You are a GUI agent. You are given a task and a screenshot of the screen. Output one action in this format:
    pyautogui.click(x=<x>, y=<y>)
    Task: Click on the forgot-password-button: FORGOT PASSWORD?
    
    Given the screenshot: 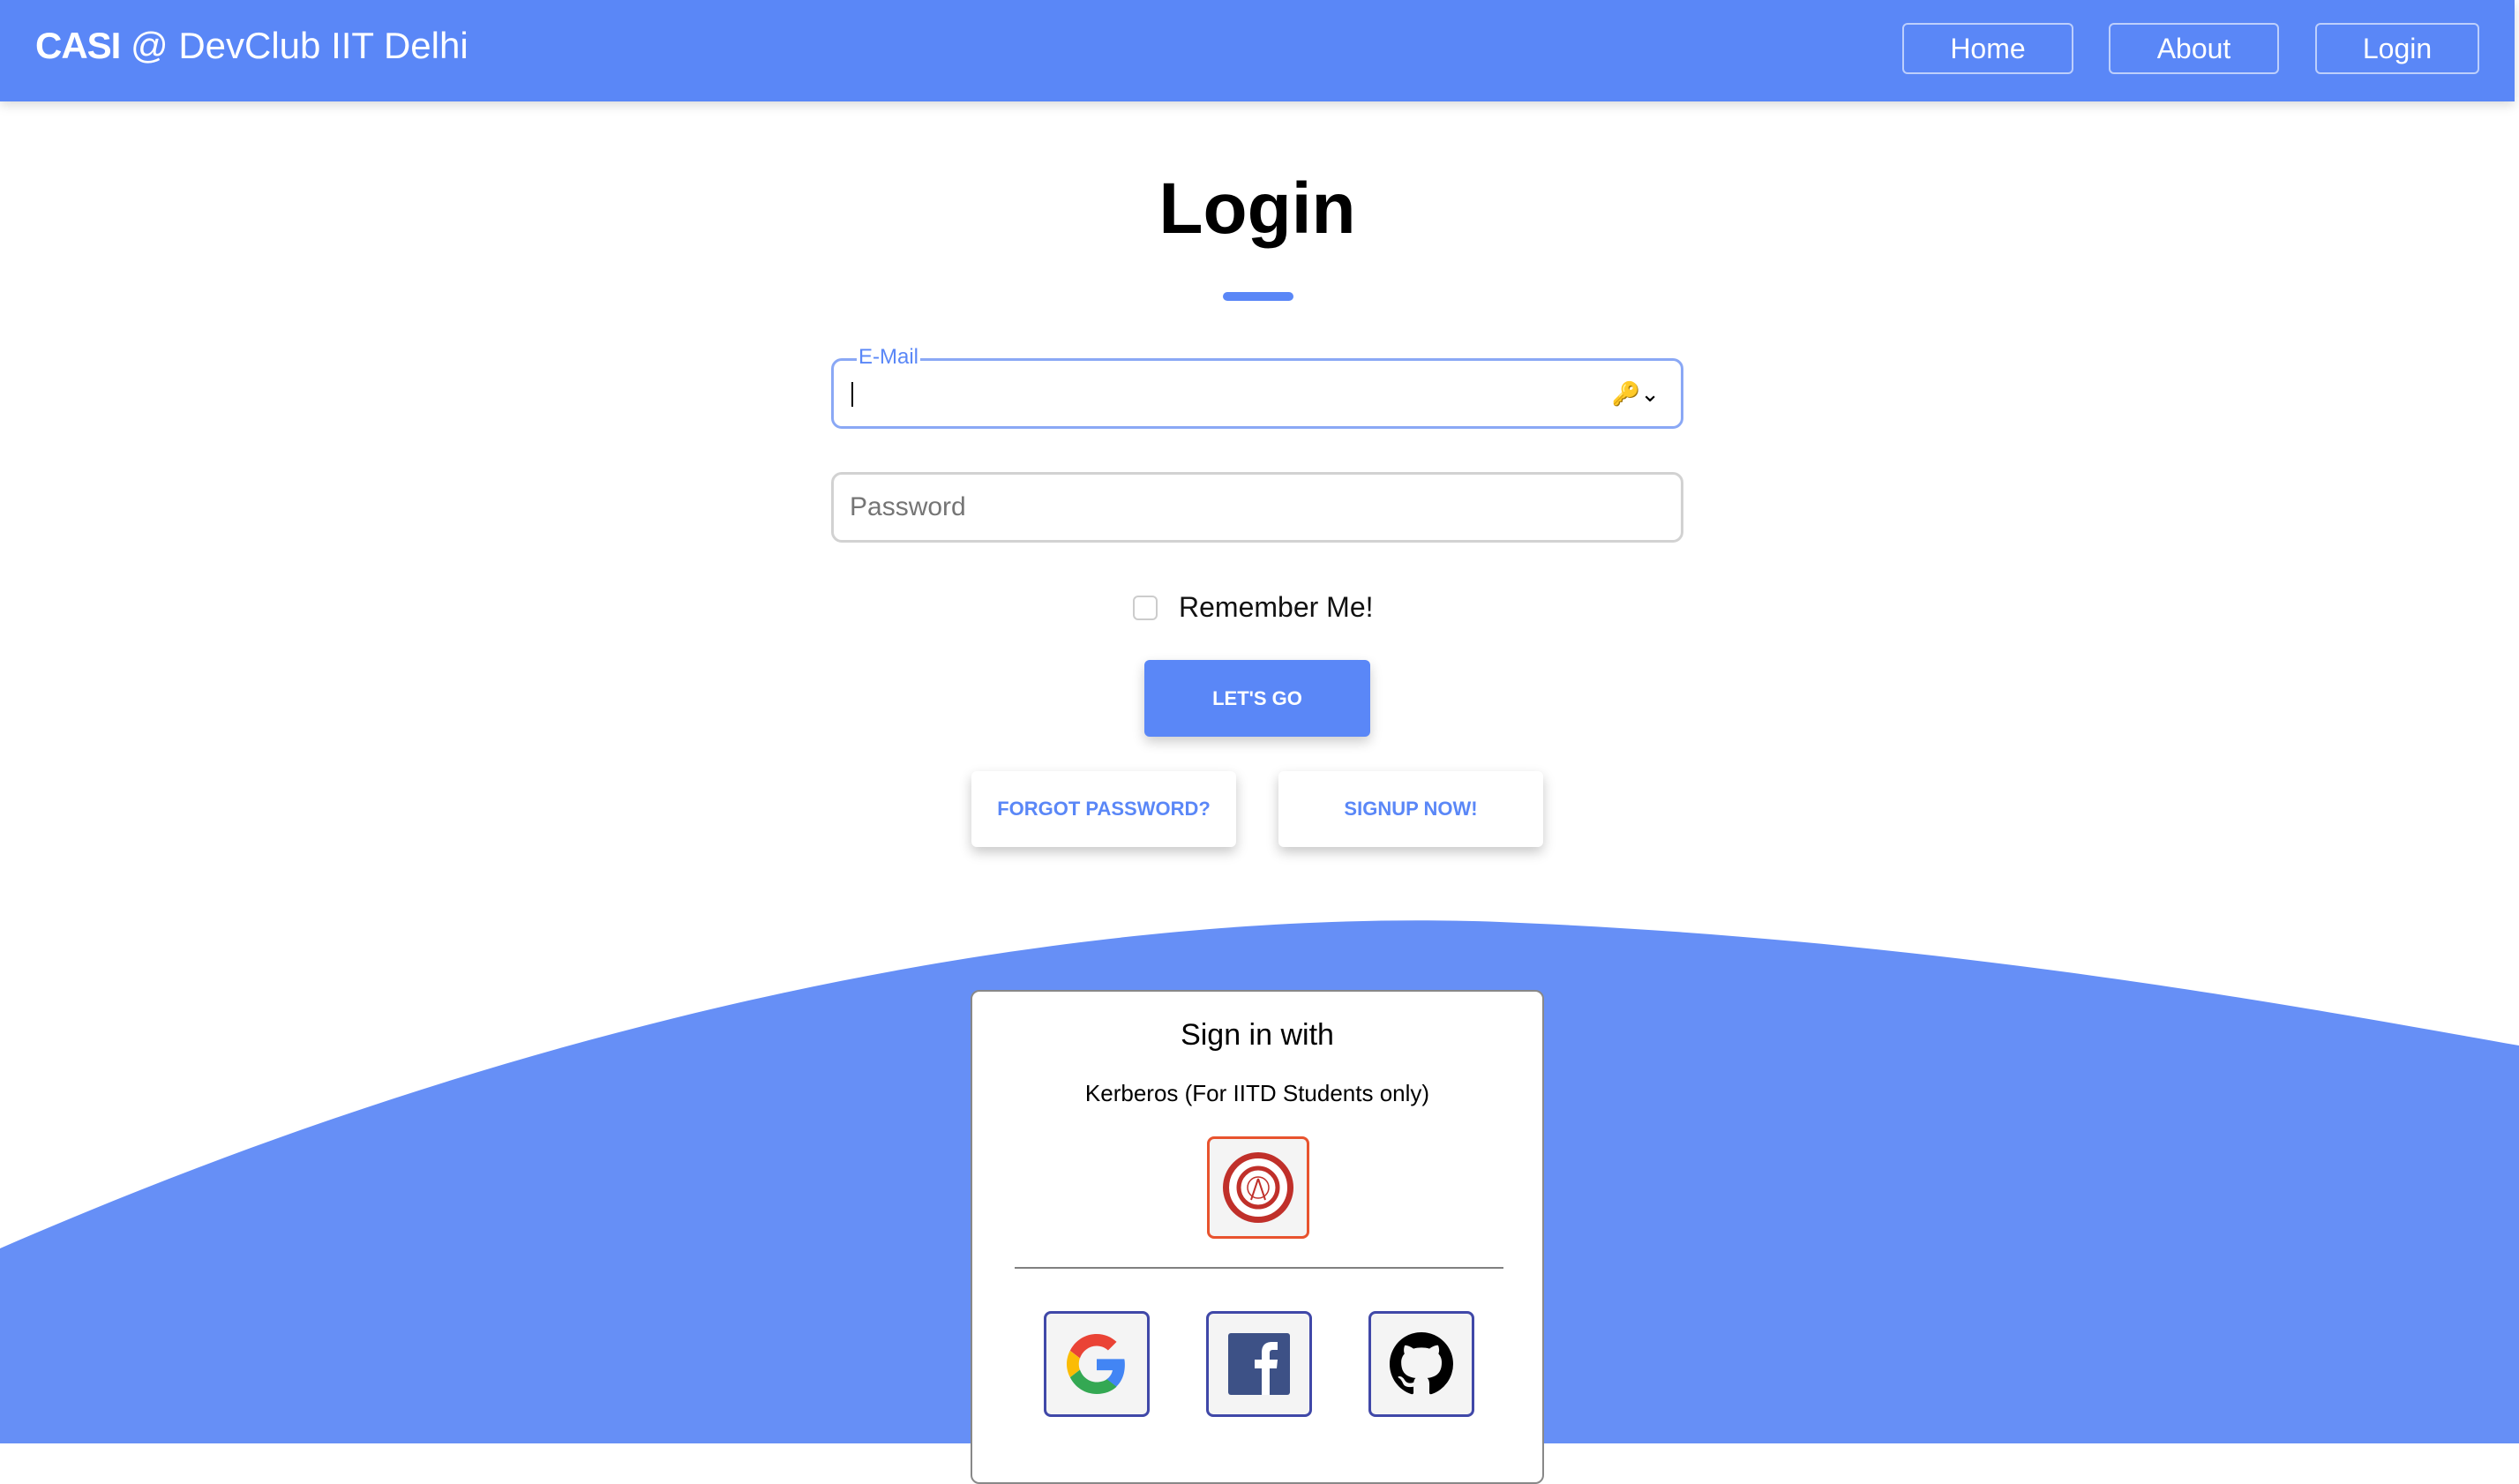 What is the action you would take?
    pyautogui.click(x=1103, y=809)
    